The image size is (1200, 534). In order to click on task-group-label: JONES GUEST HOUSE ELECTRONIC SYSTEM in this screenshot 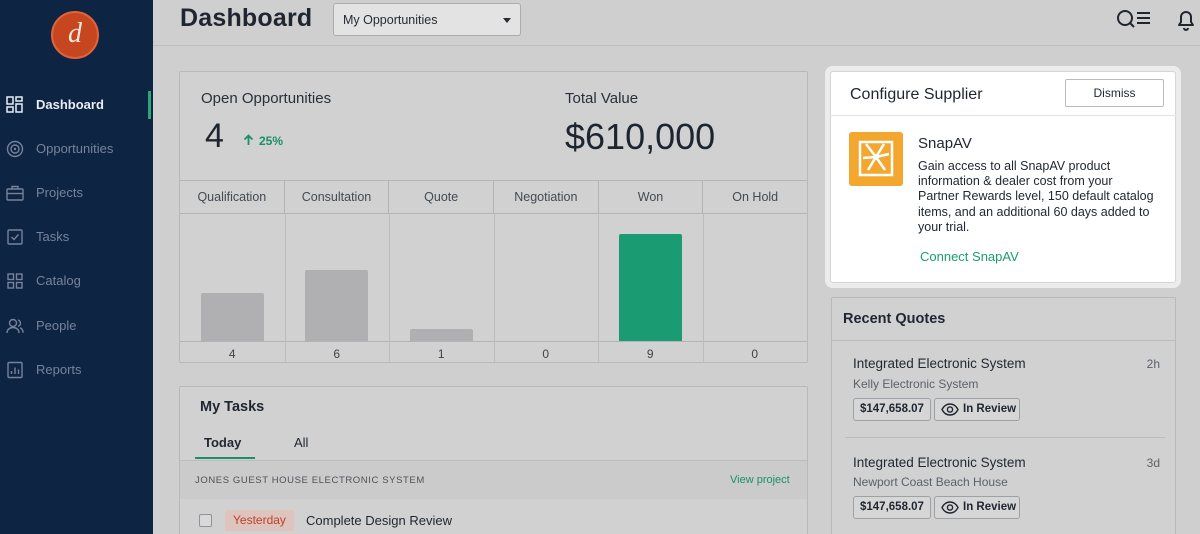, I will do `click(310, 480)`.